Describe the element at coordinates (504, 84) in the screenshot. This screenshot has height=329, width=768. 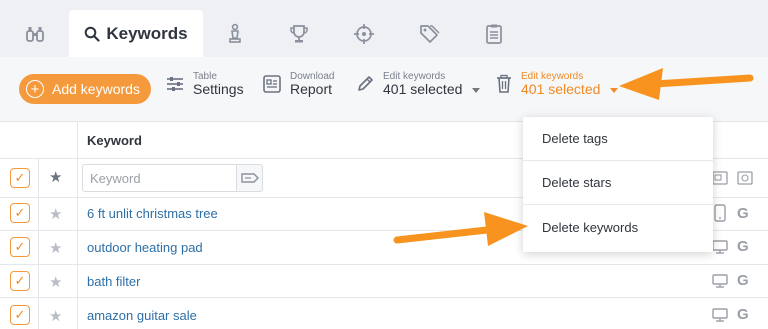
I see `trash-icon` at that location.